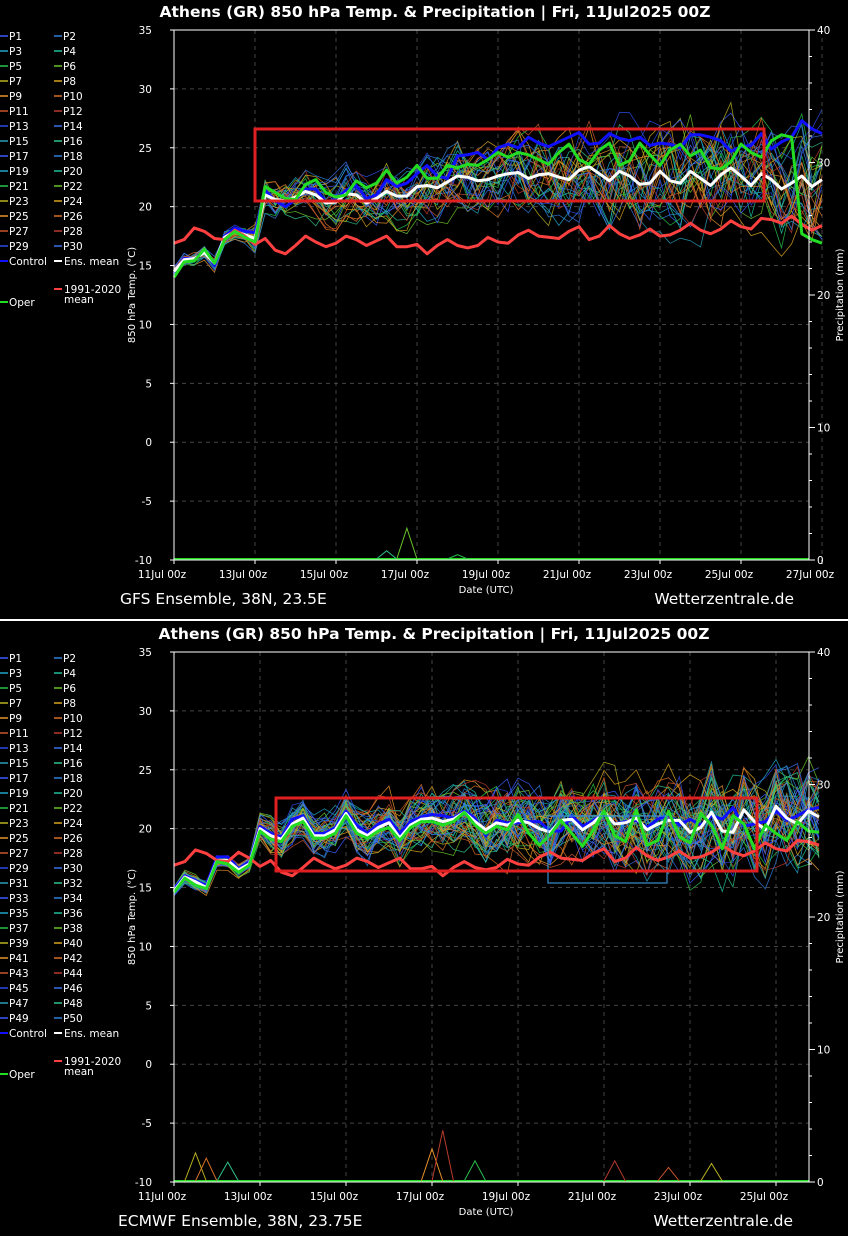  Describe the element at coordinates (223, 599) in the screenshot. I see `model-footer: GFS Ensemble, 38N, 23.5E` at that location.